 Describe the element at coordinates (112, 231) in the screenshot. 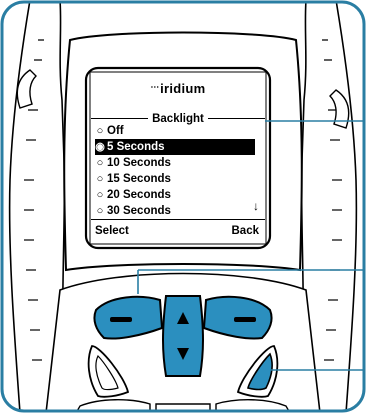

I see `select-softkey-label: Select` at that location.